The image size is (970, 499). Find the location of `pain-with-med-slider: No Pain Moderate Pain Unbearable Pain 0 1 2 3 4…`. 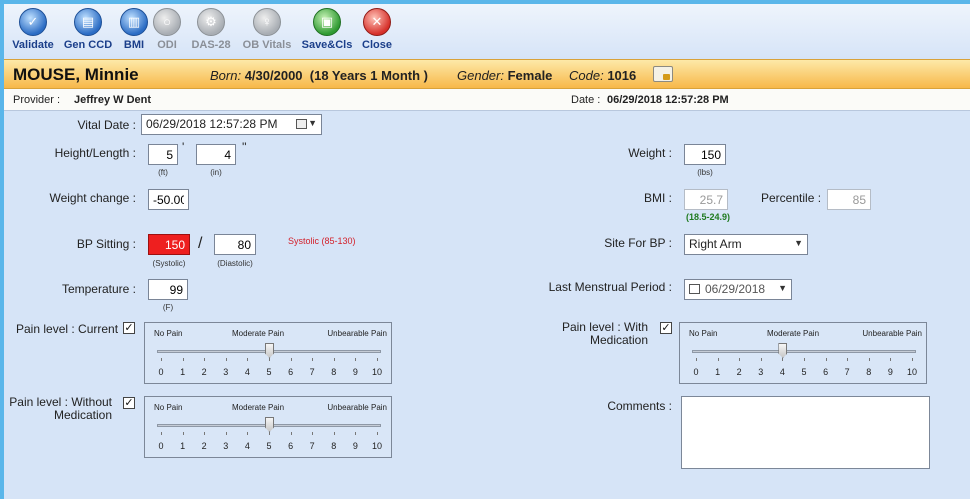

pain-with-med-slider: No Pain Moderate Pain Unbearable Pain 0 1 2 3 4… is located at coordinates (803, 353).